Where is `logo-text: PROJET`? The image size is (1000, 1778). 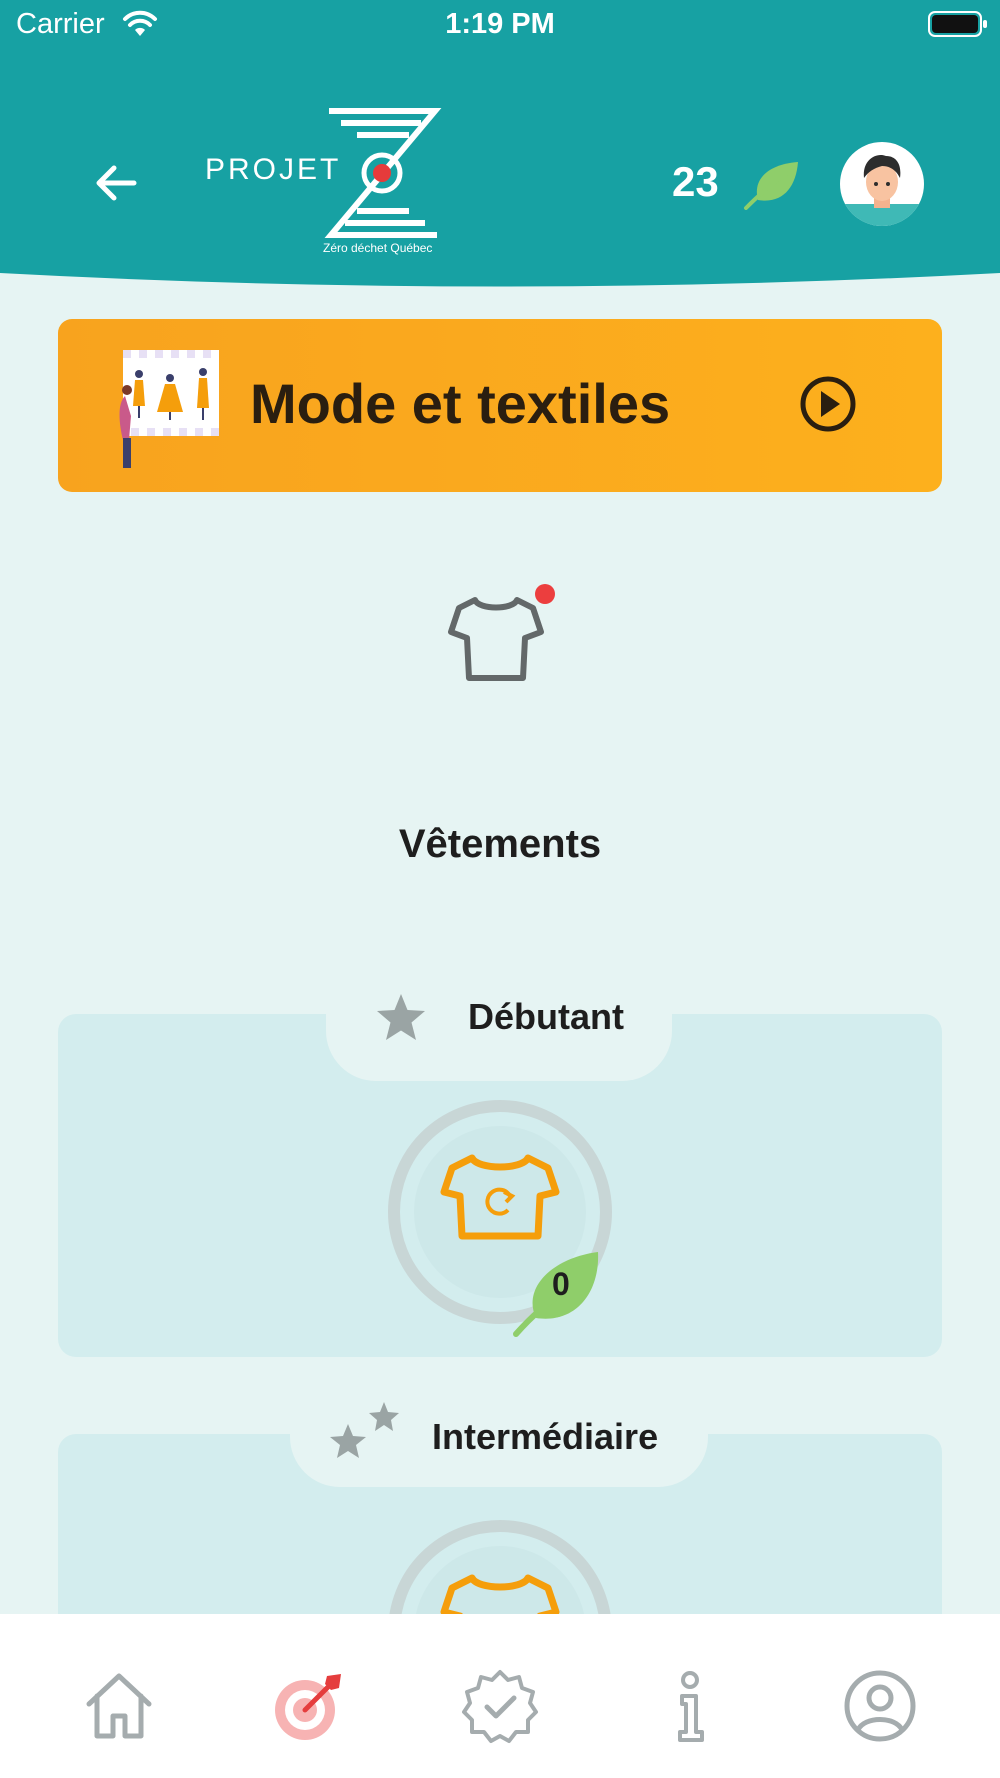 logo-text: PROJET is located at coordinates (273, 169).